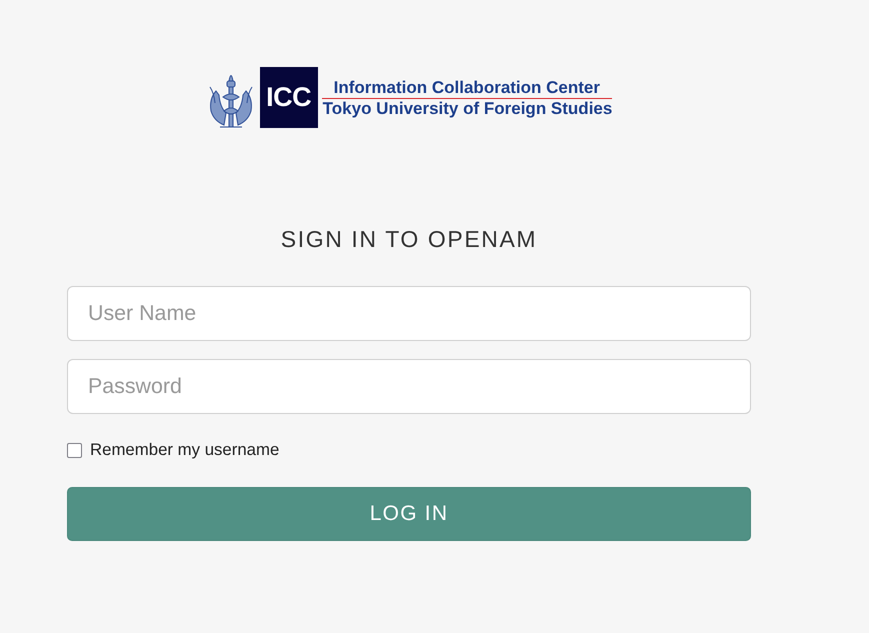 The height and width of the screenshot is (633, 869). What do you see at coordinates (409, 313) in the screenshot?
I see `username-field: User Name` at bounding box center [409, 313].